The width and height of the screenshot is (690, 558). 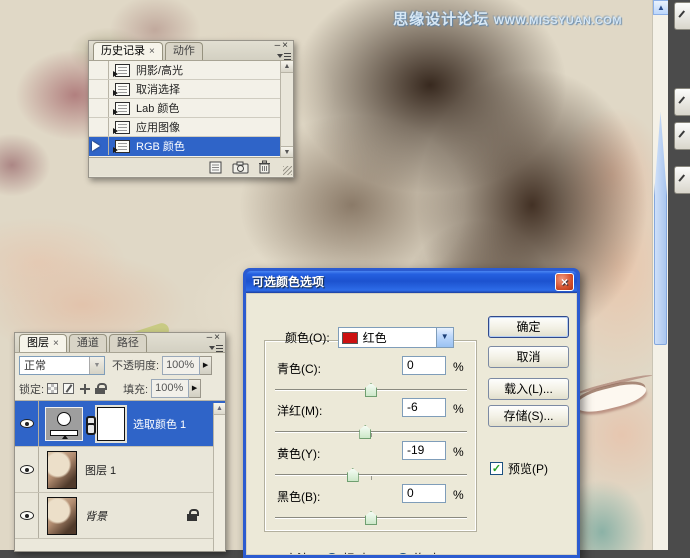 What do you see at coordinates (299, 497) in the screenshot?
I see `black-label: 黑色(B):` at bounding box center [299, 497].